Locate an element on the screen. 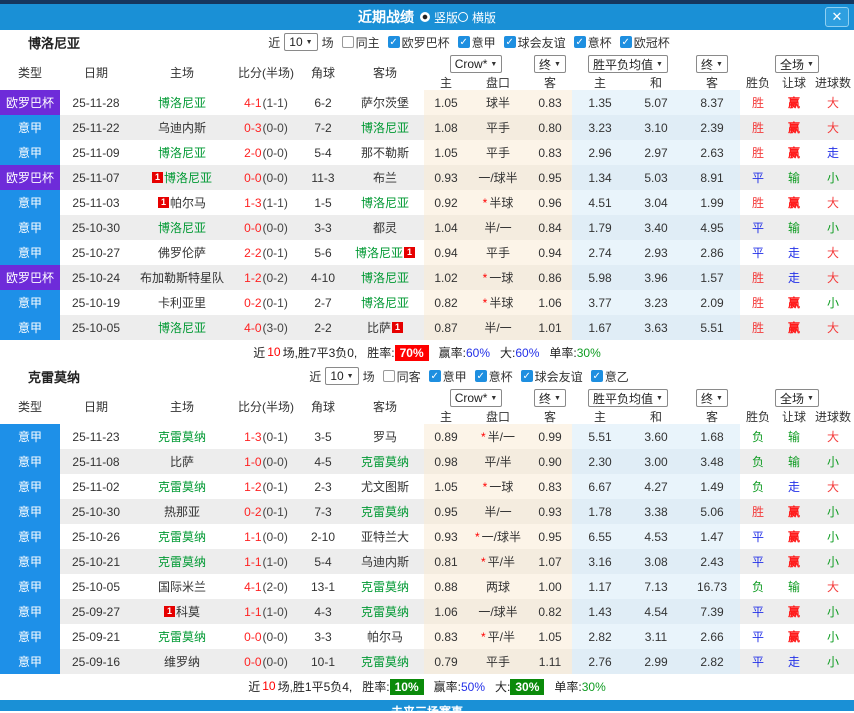  layout-radio-vertical: 竖版 is located at coordinates (438, 17).